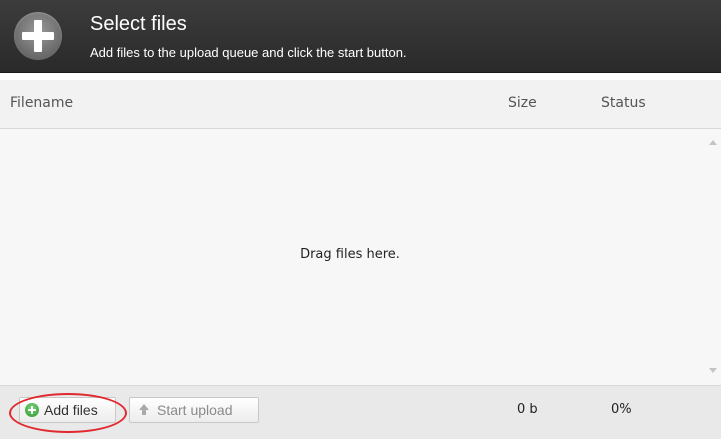  I want to click on upload-arrow-icon, so click(144, 410).